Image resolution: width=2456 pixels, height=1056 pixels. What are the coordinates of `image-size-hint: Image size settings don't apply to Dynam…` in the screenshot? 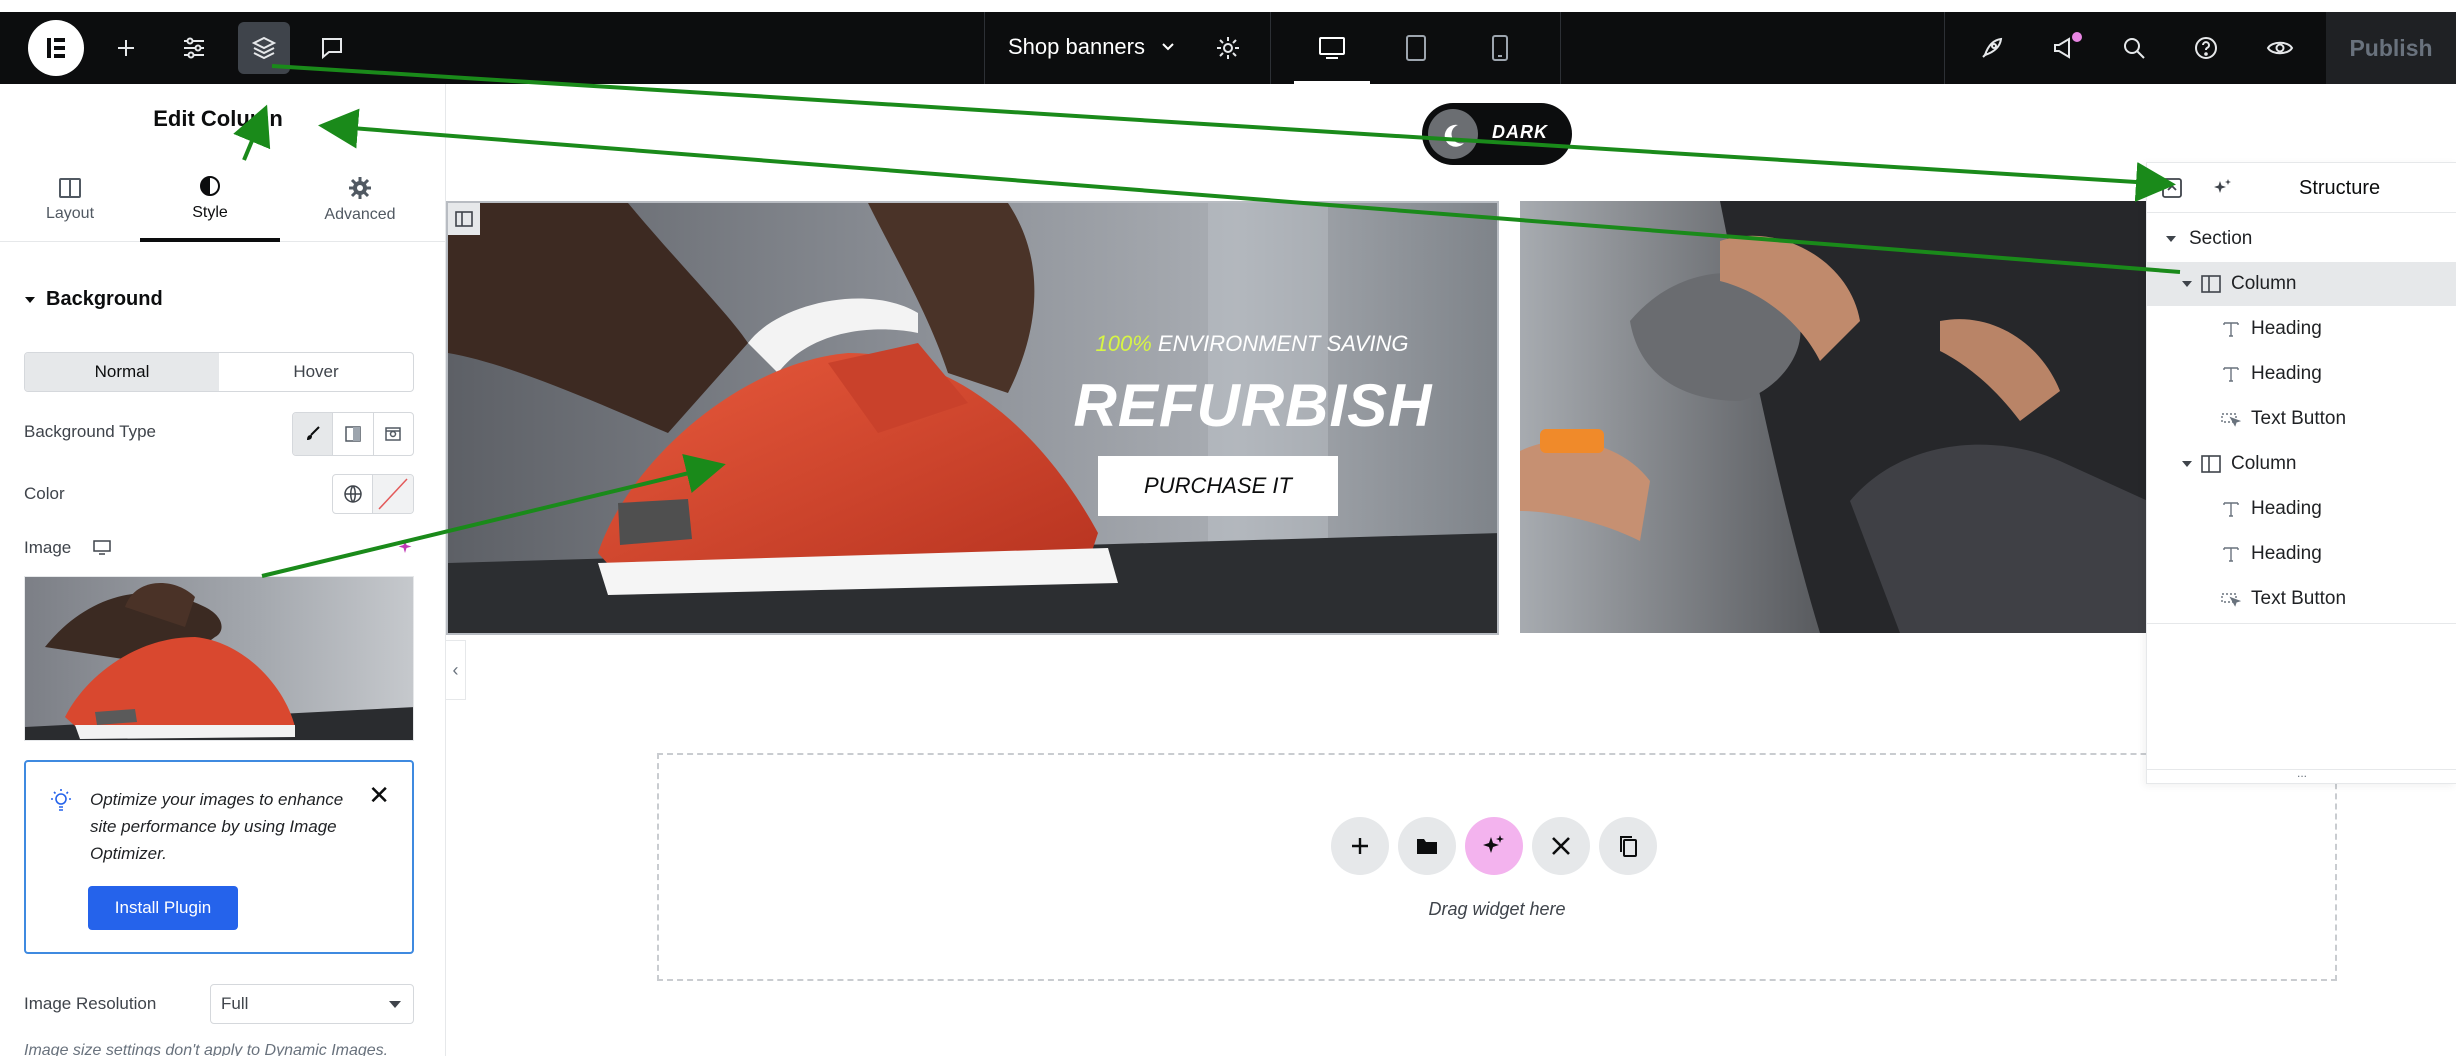 It's located at (206, 1049).